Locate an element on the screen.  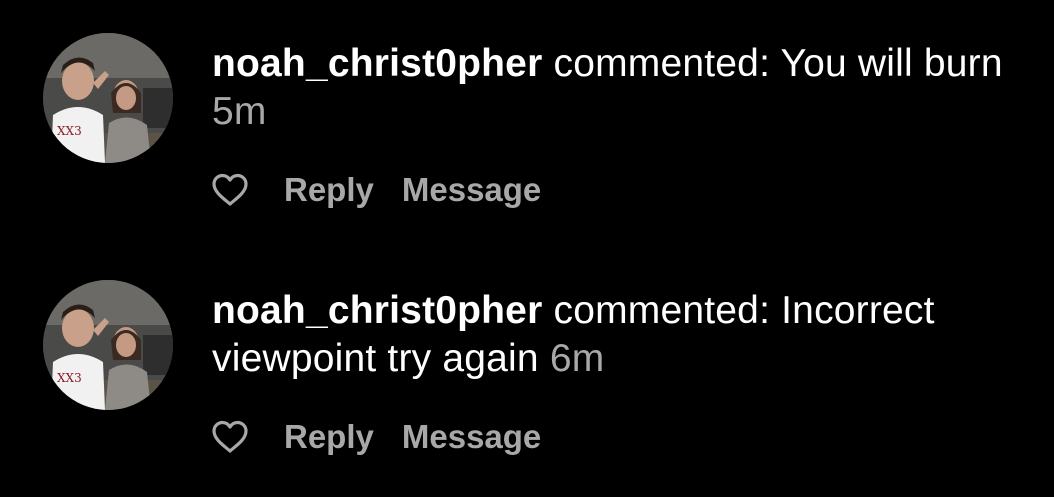
timestamp: 6m is located at coordinates (577, 358).